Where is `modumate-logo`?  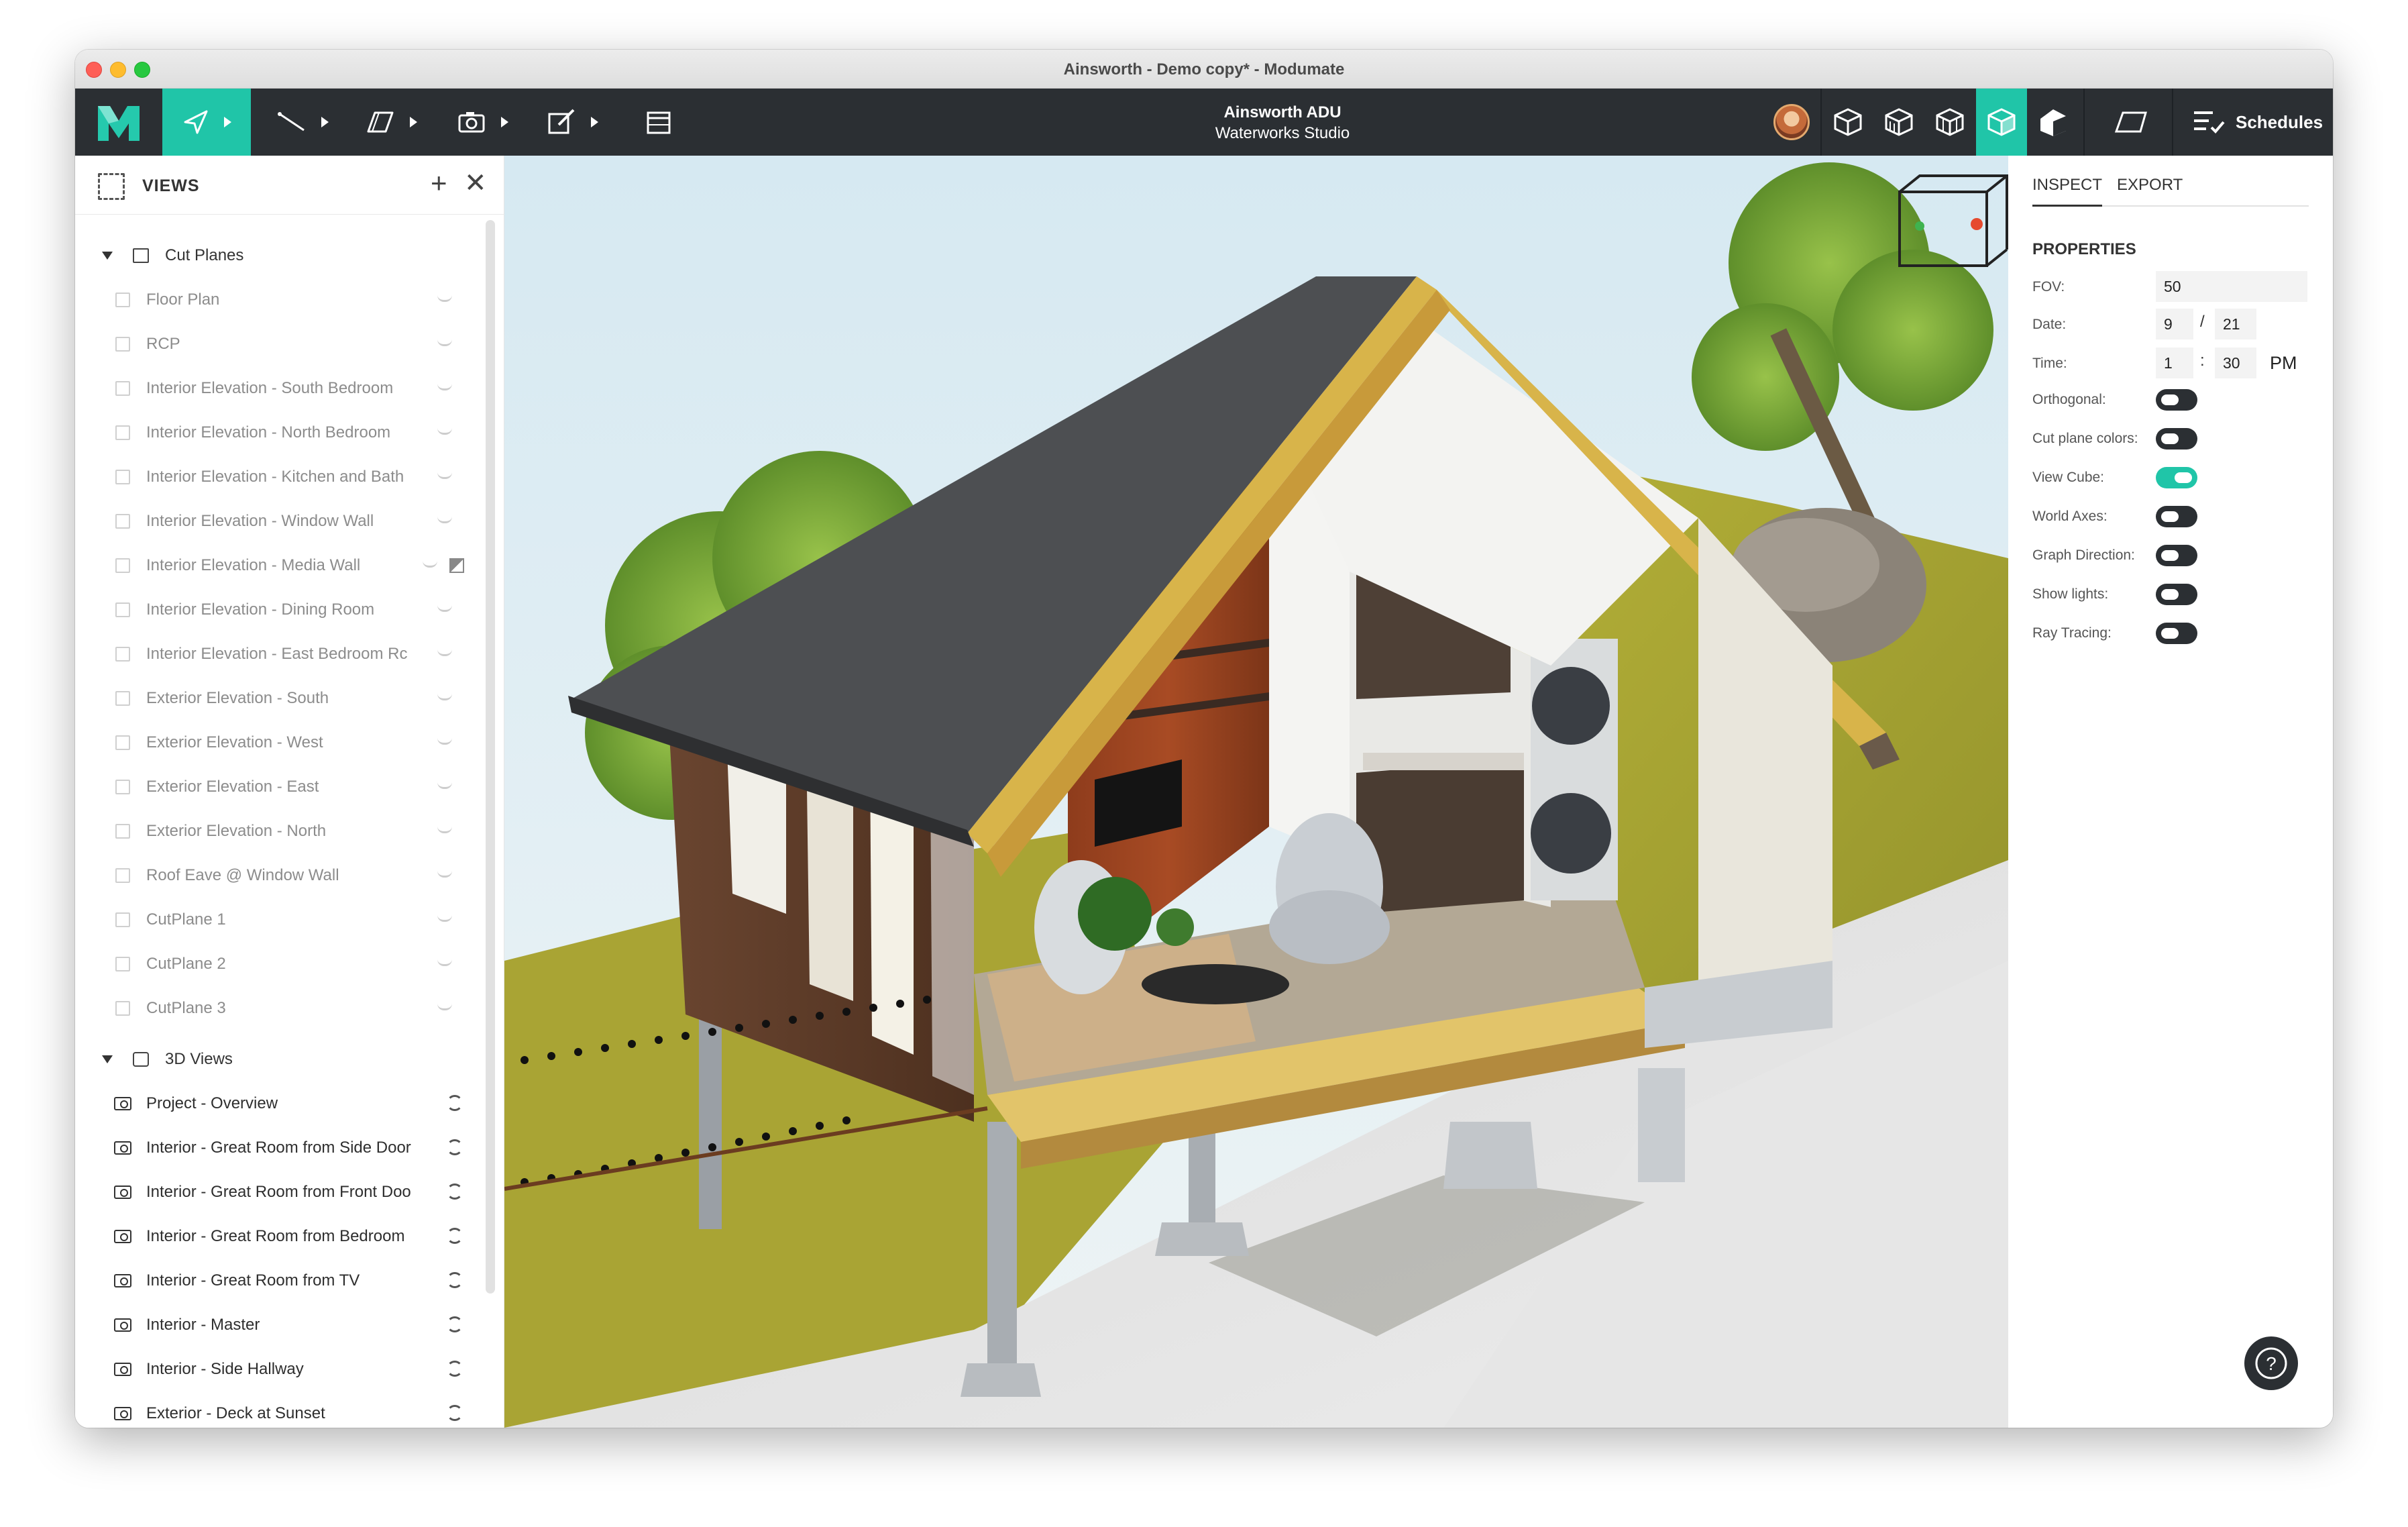 modumate-logo is located at coordinates (118, 122).